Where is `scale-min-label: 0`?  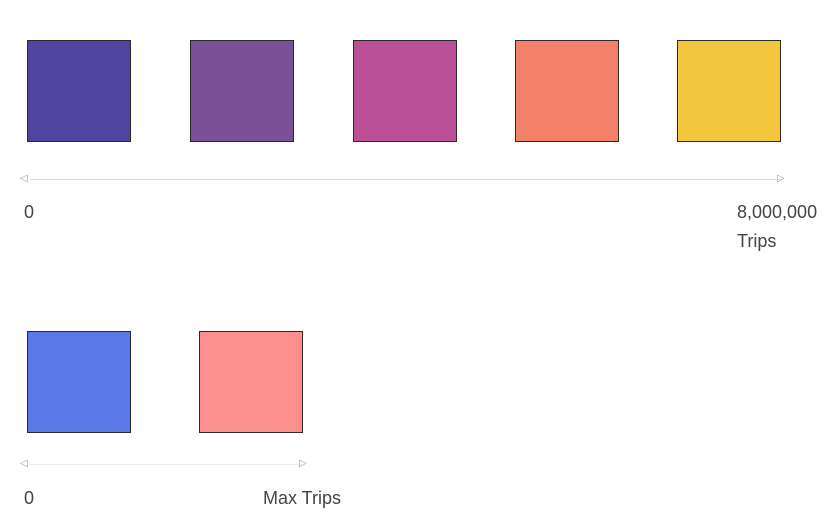 scale-min-label: 0 is located at coordinates (29, 212).